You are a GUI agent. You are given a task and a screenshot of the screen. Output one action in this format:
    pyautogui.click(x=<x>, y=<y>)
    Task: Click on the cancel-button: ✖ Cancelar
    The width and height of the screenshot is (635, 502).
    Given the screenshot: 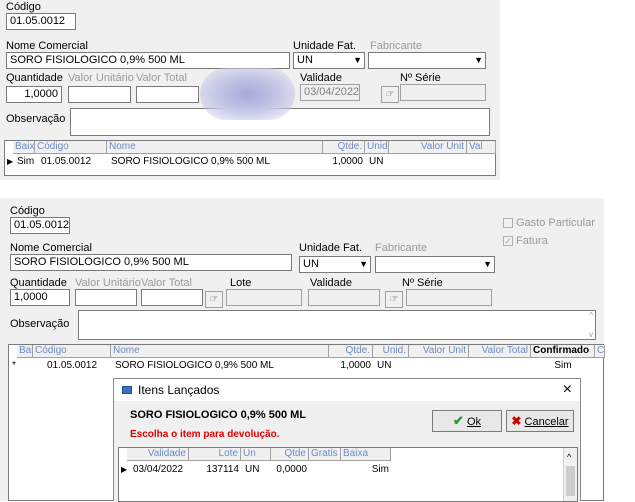 What is the action you would take?
    pyautogui.click(x=540, y=421)
    